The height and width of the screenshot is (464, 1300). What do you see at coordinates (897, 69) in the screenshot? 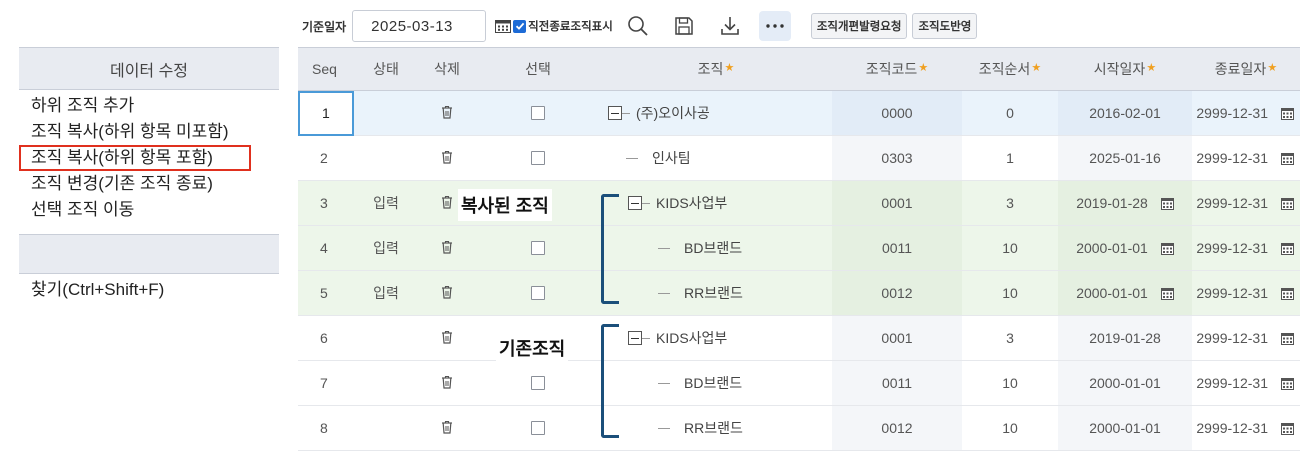
I see `col-org-code: 조직코드 ★` at bounding box center [897, 69].